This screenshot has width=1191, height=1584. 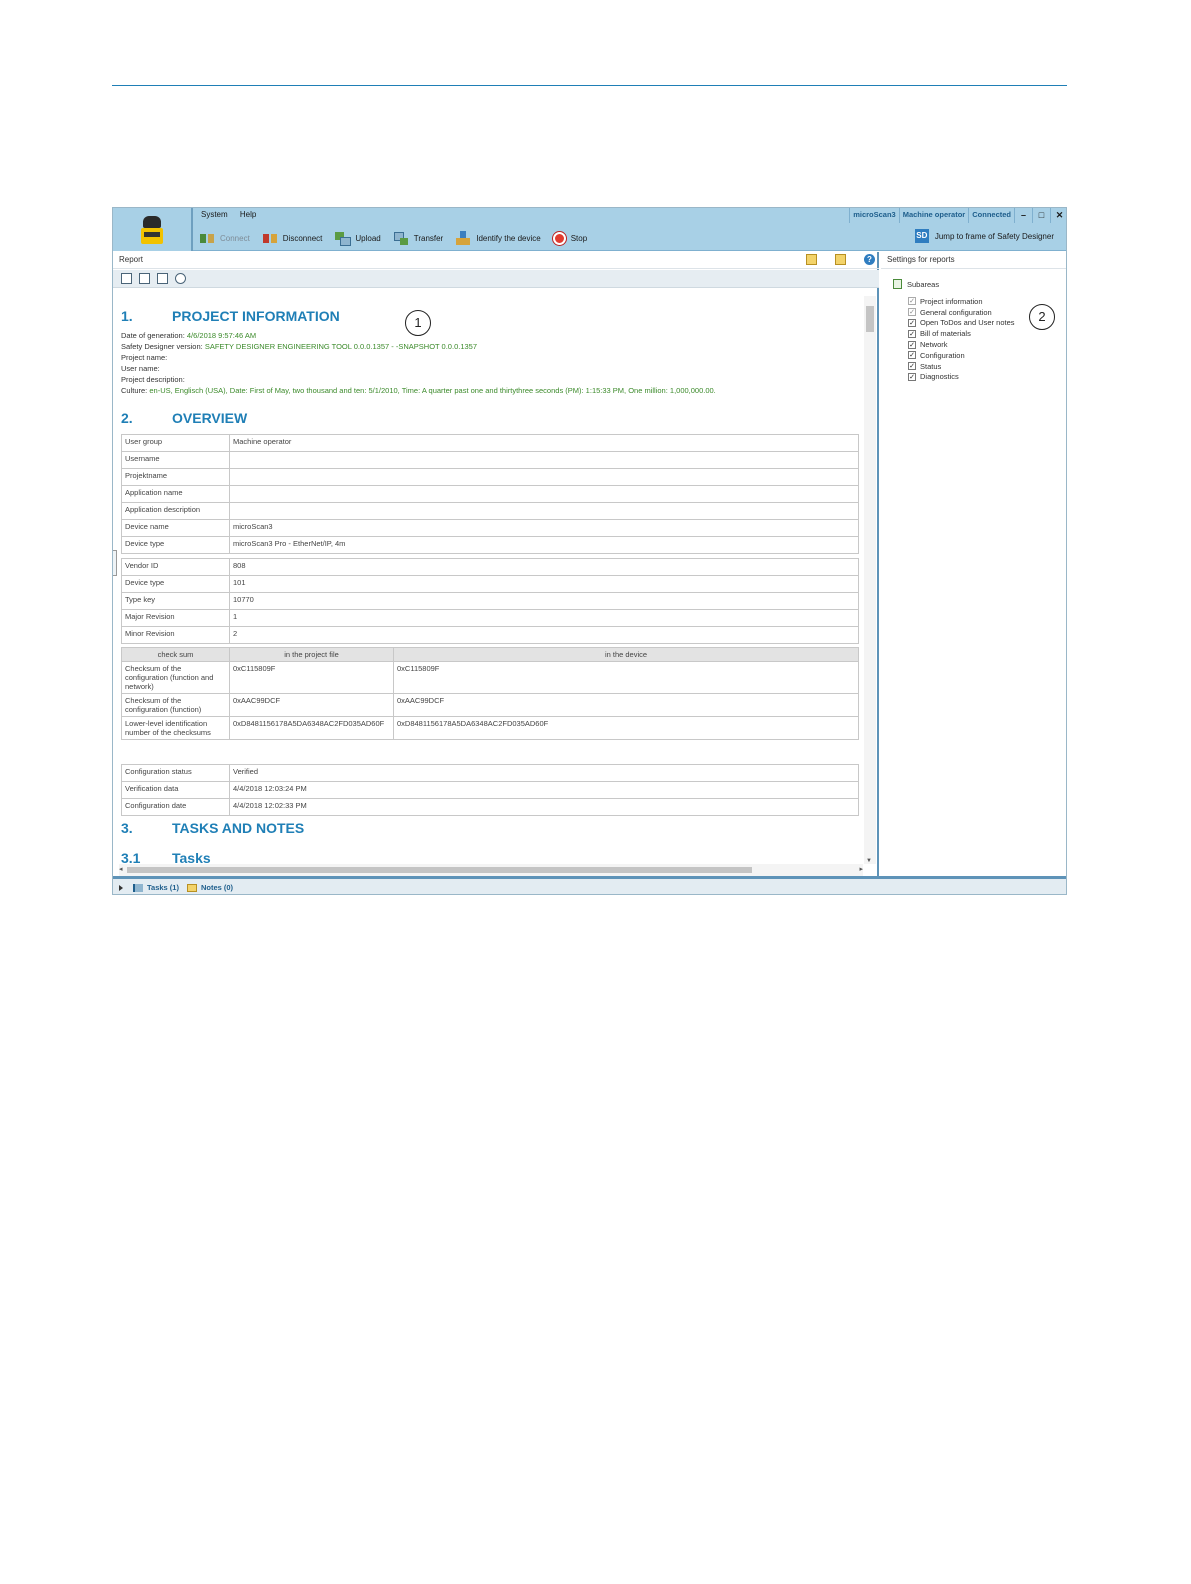 I want to click on page-header-rule, so click(x=589, y=85).